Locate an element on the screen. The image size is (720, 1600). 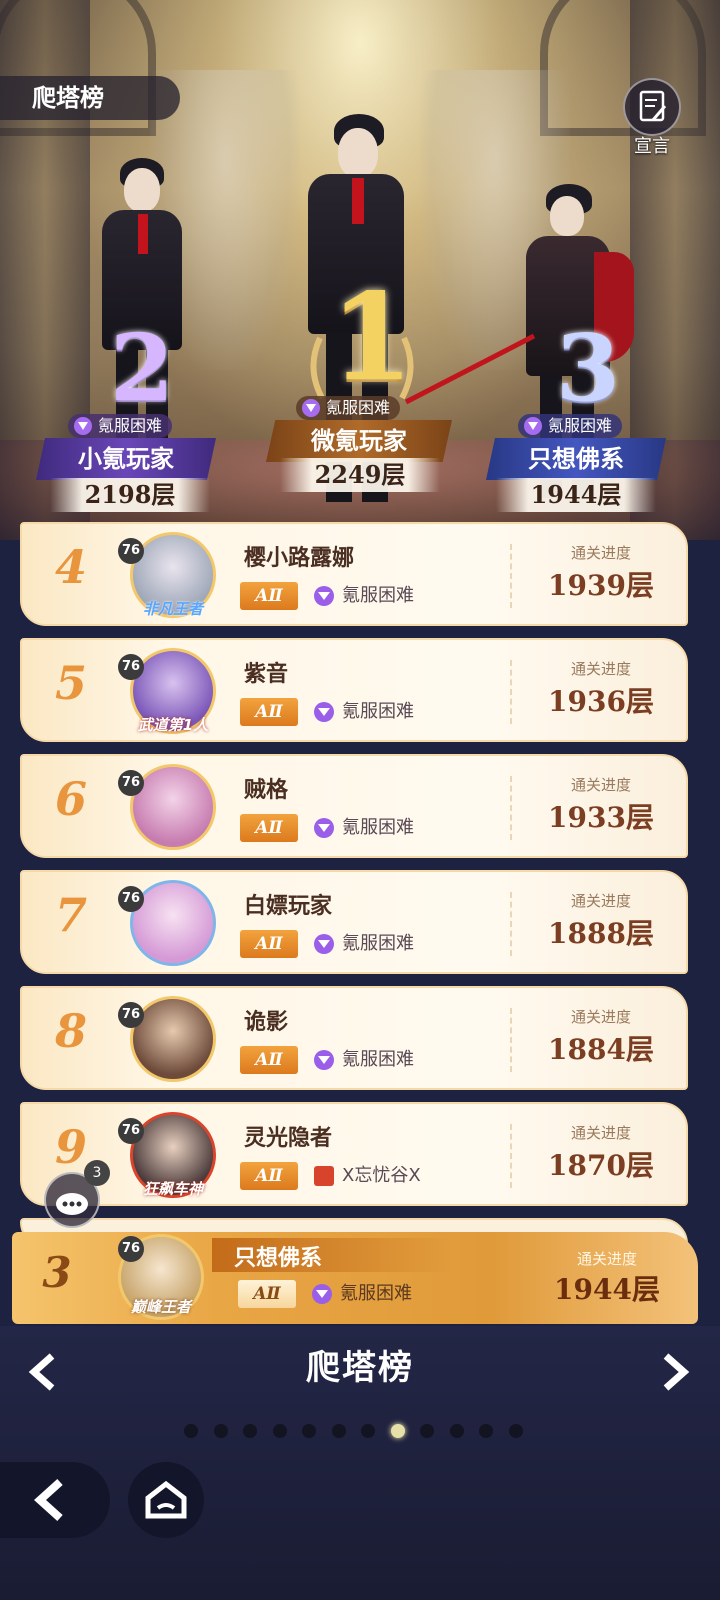
list-item: 8 76 诡影 AⅡ 氪服困难 通关进度 1884层 is located at coordinates (354, 1038).